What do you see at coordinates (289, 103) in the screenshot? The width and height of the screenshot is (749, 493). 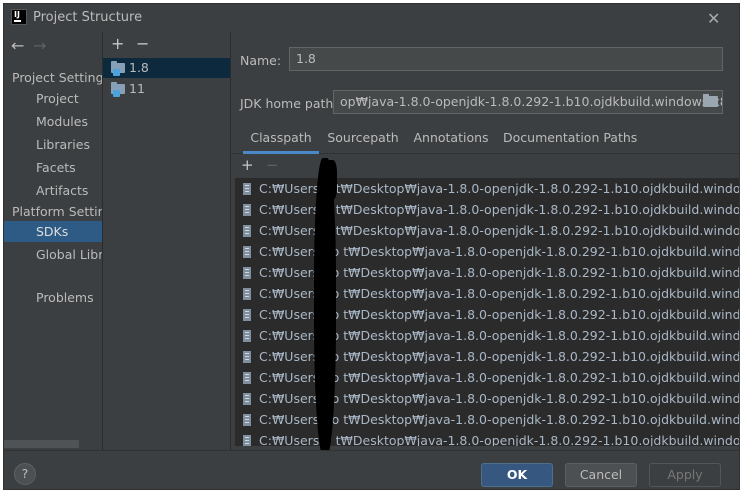 I see `jdk-home-label: JDK home path:` at bounding box center [289, 103].